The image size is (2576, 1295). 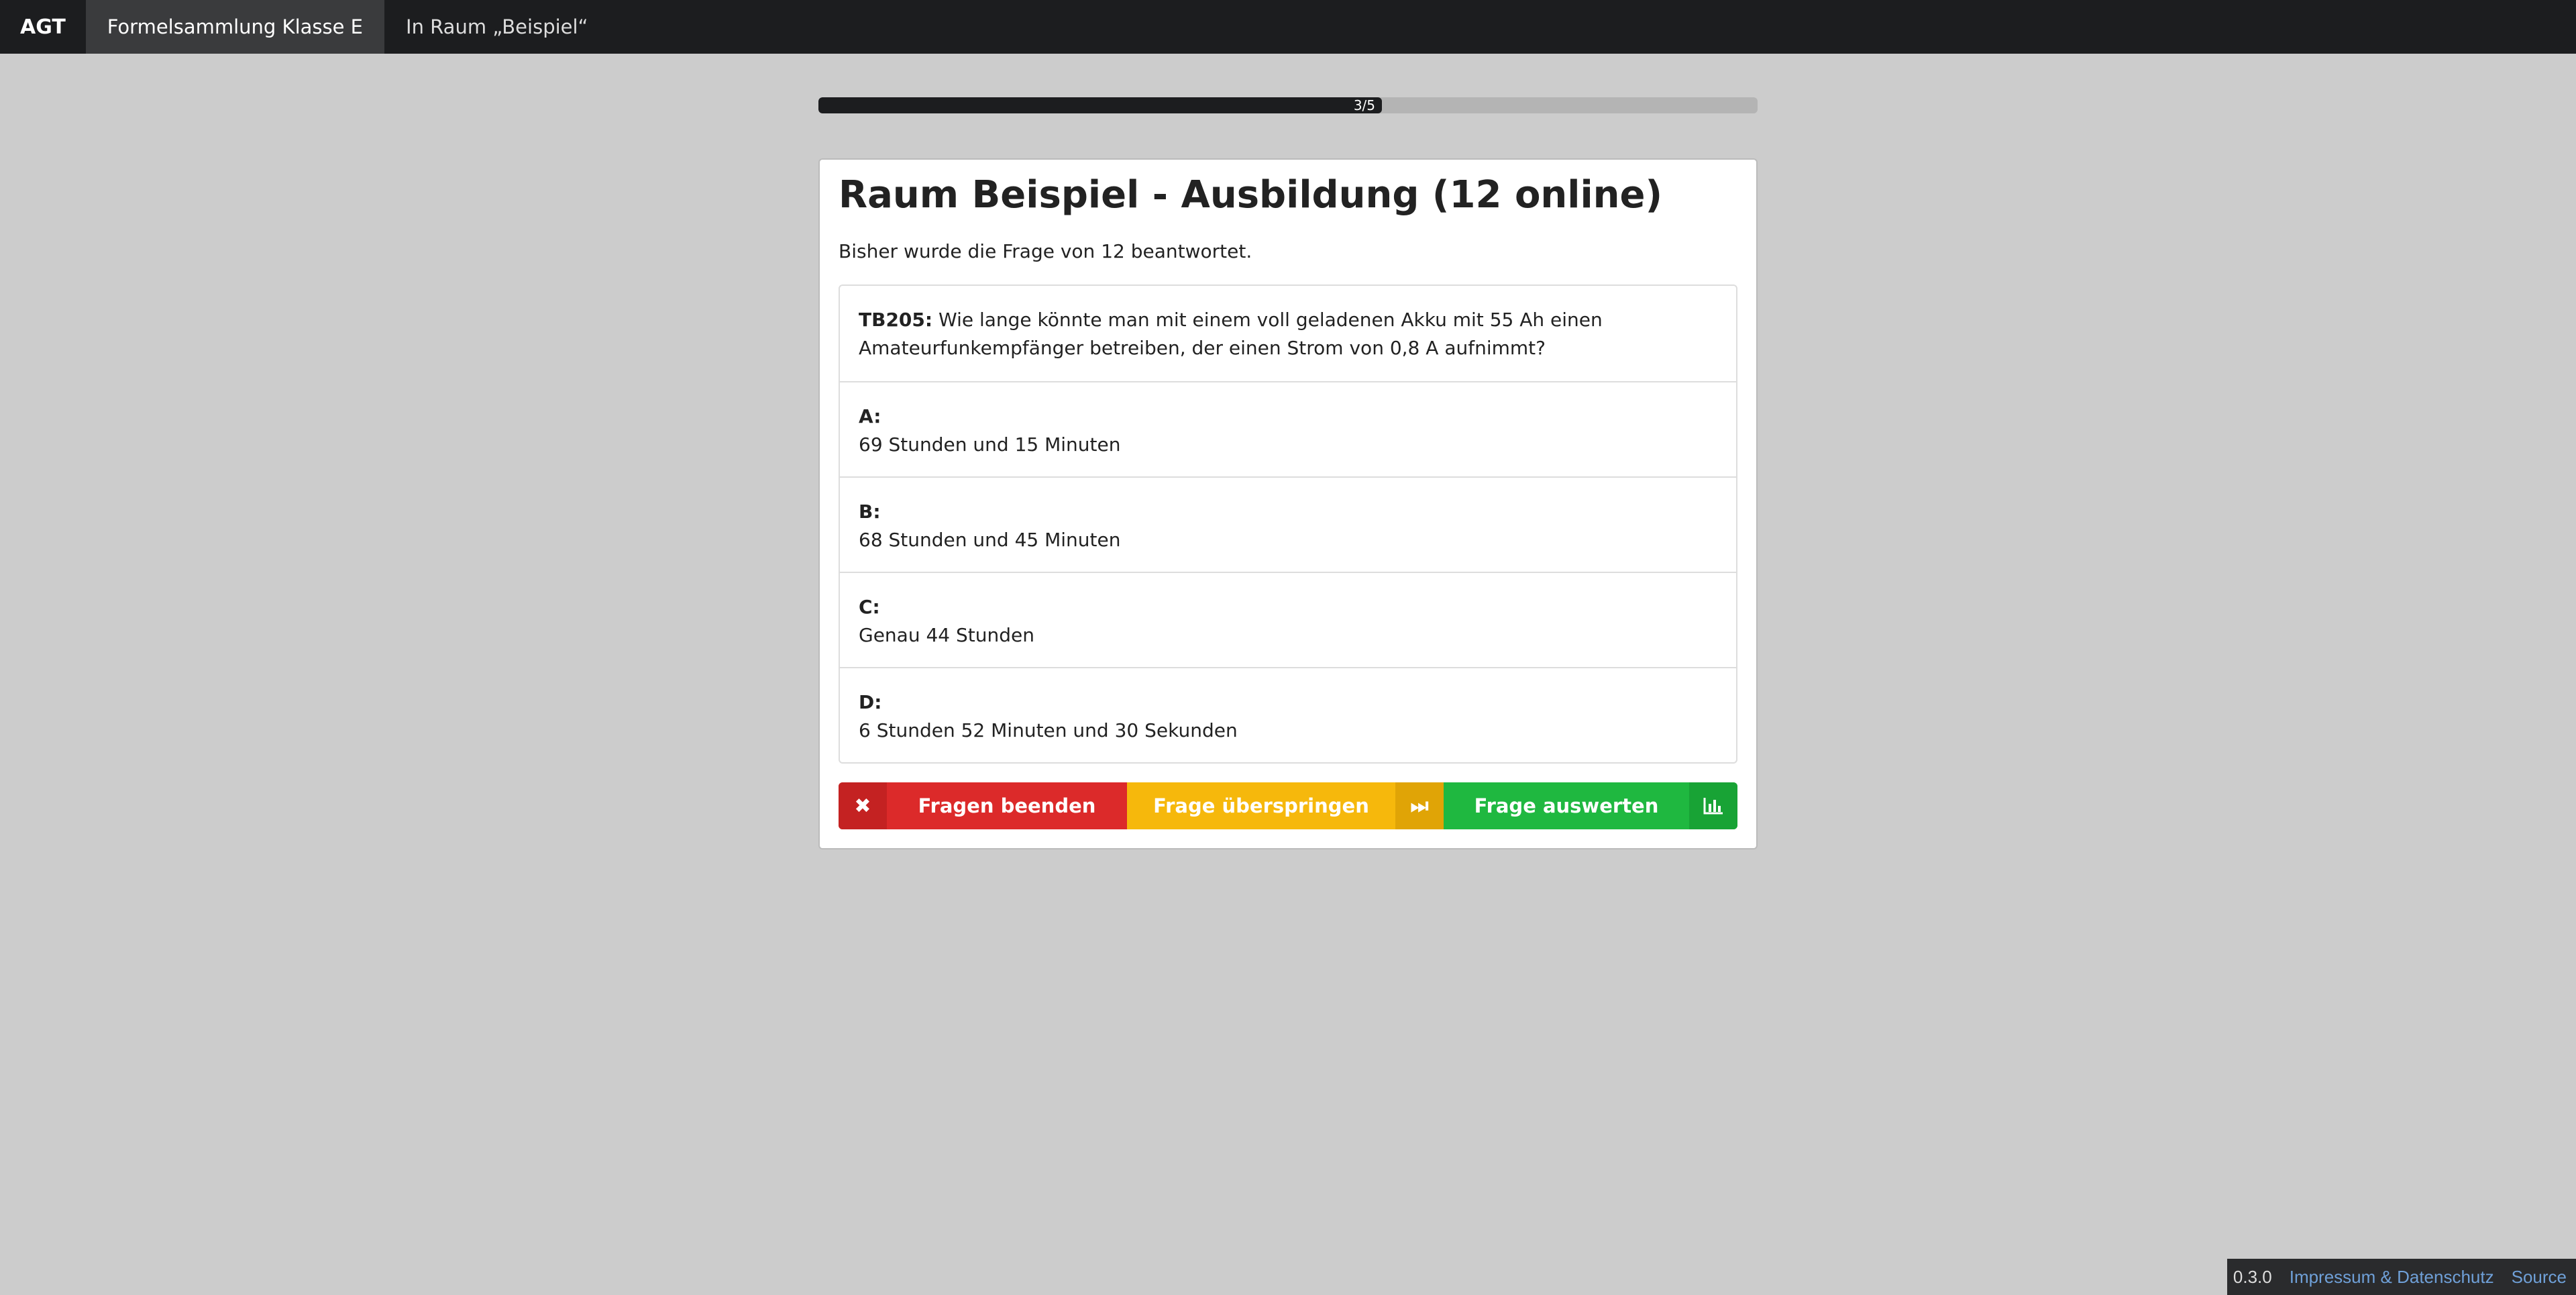 I want to click on evaluate-question-button: Frage auswerten, so click(x=1590, y=805).